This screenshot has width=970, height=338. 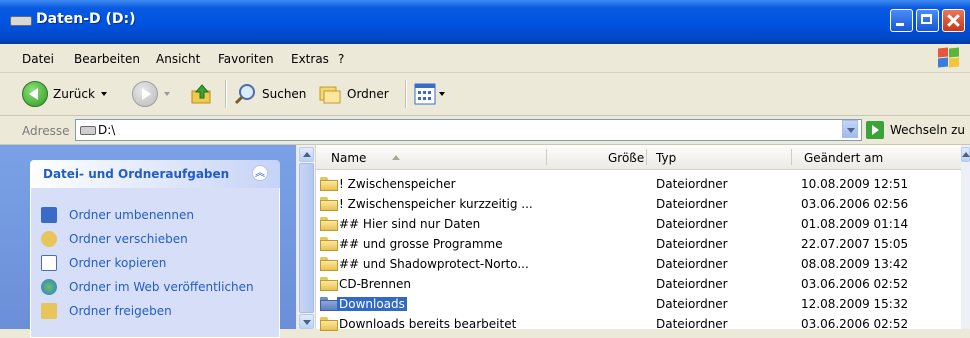 I want to click on publish-web-icon, so click(x=49, y=287).